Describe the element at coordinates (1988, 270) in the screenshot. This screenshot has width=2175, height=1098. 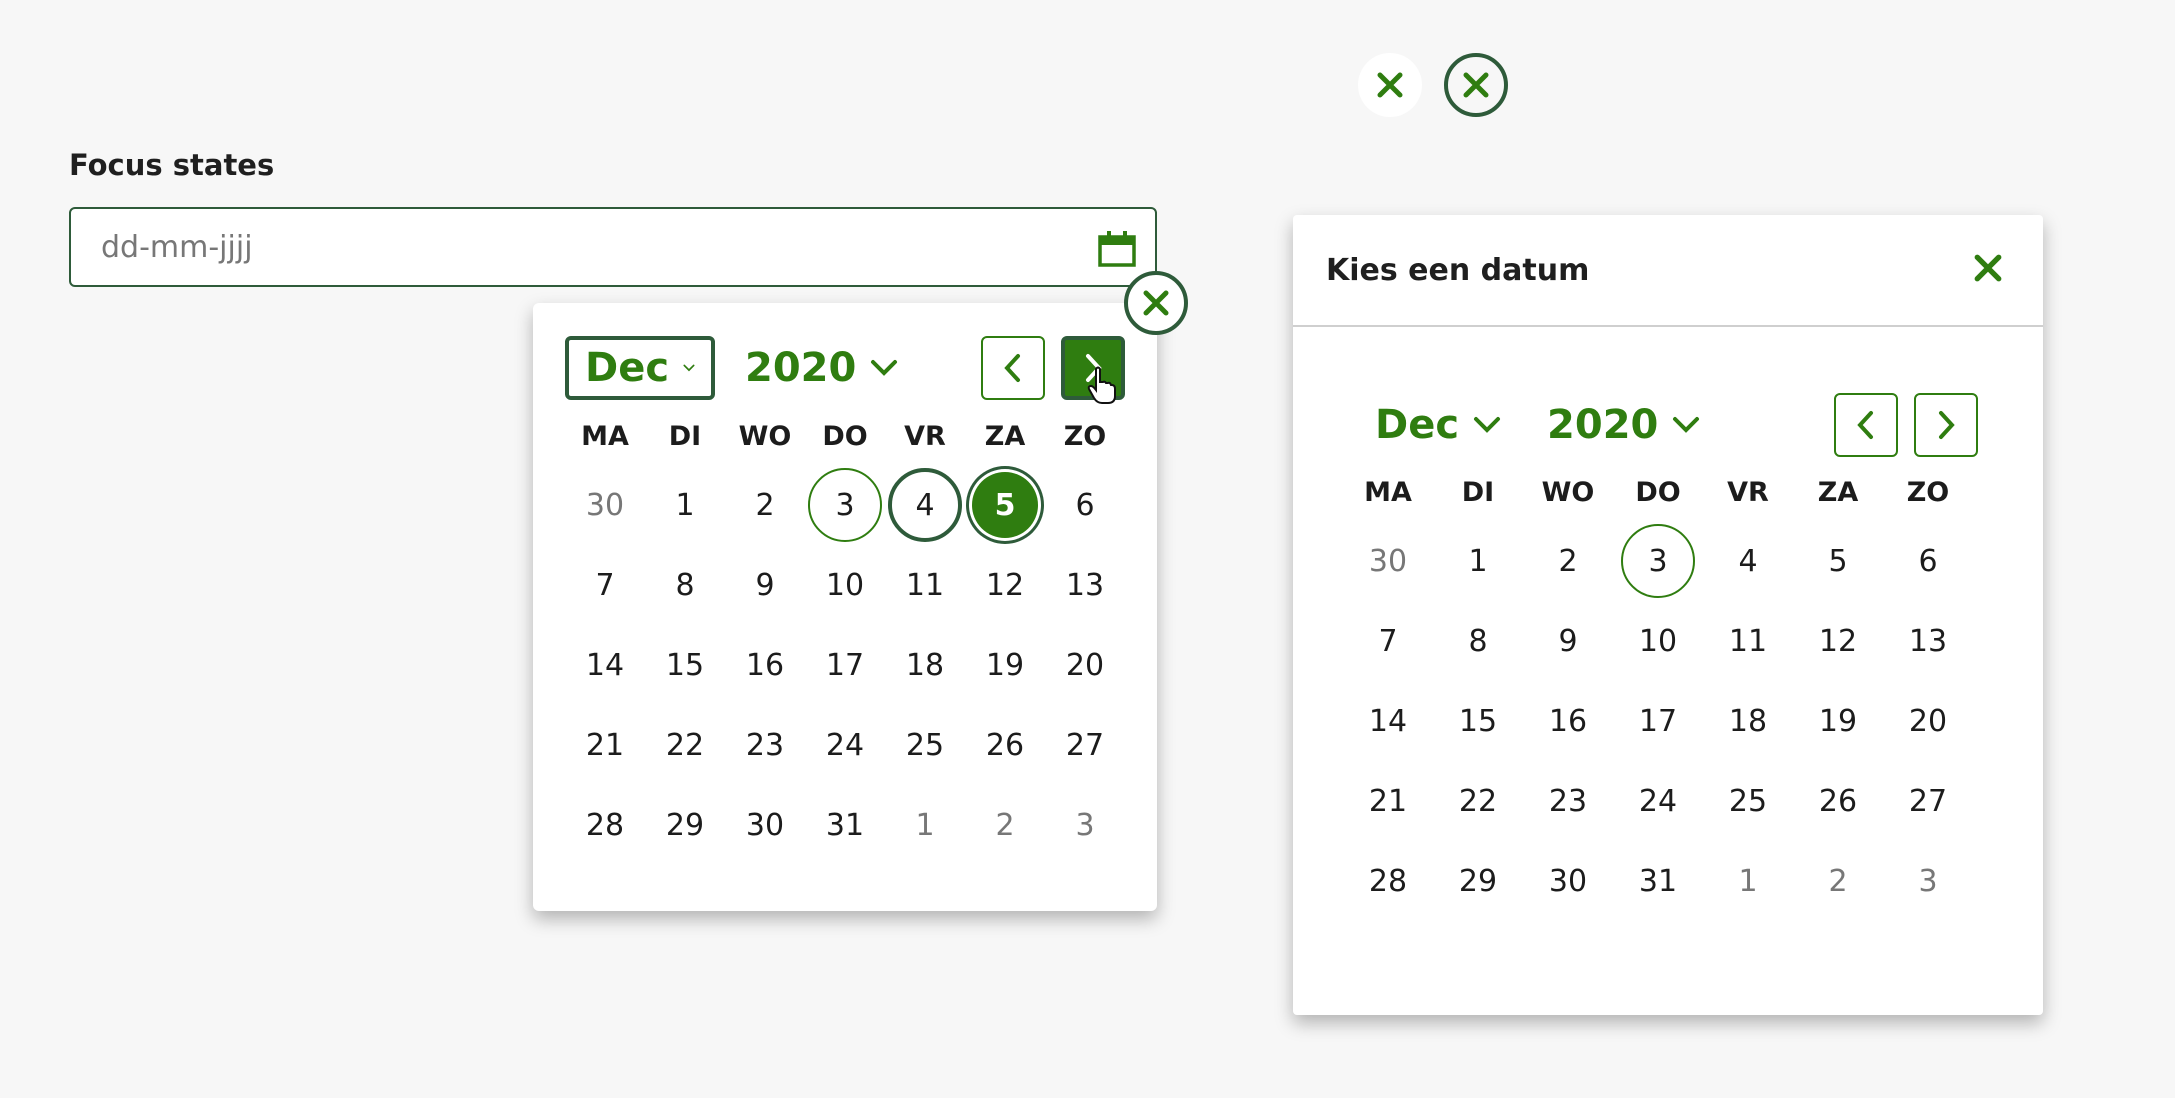
I see `dialog-close-button` at that location.